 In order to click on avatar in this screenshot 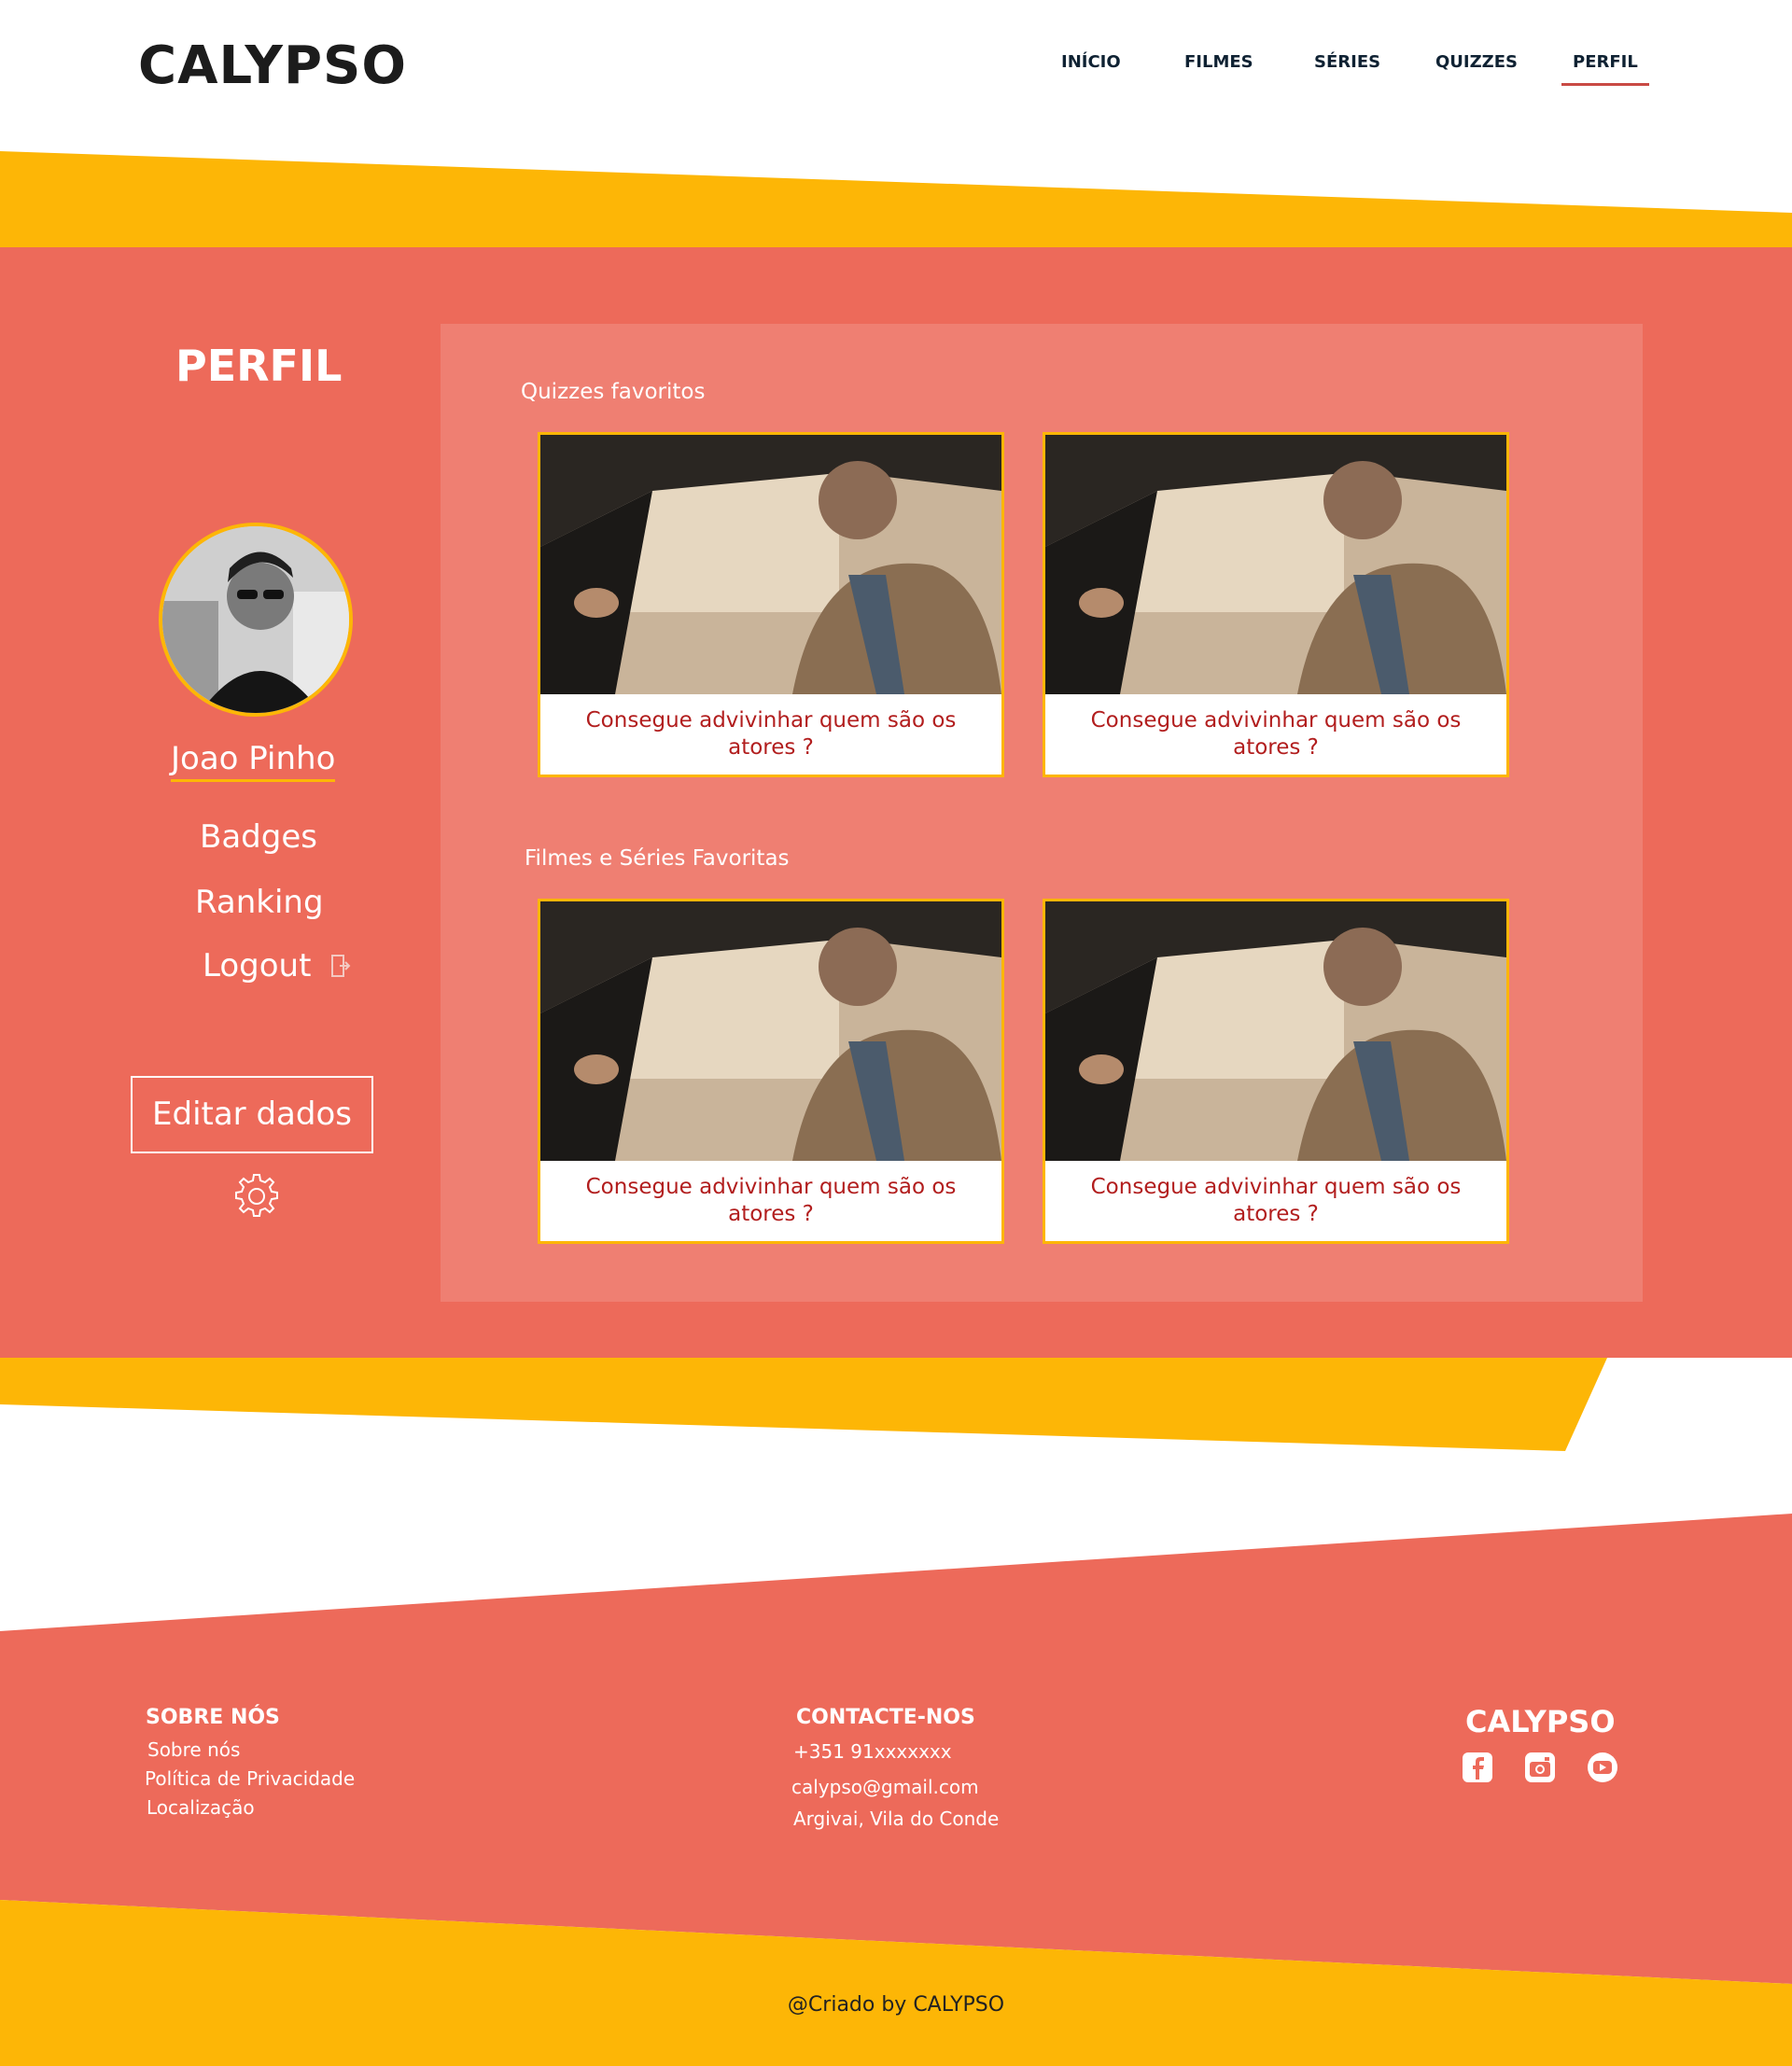, I will do `click(256, 620)`.